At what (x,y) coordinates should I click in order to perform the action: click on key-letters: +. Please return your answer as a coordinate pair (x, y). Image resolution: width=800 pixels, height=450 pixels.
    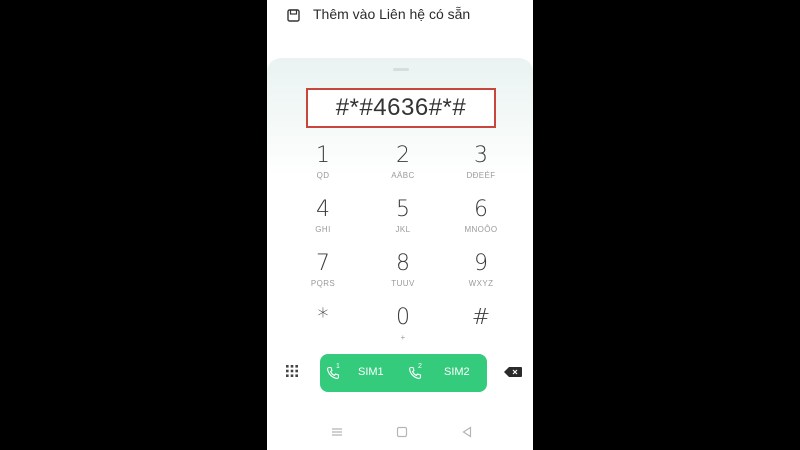
    Looking at the image, I should click on (403, 337).